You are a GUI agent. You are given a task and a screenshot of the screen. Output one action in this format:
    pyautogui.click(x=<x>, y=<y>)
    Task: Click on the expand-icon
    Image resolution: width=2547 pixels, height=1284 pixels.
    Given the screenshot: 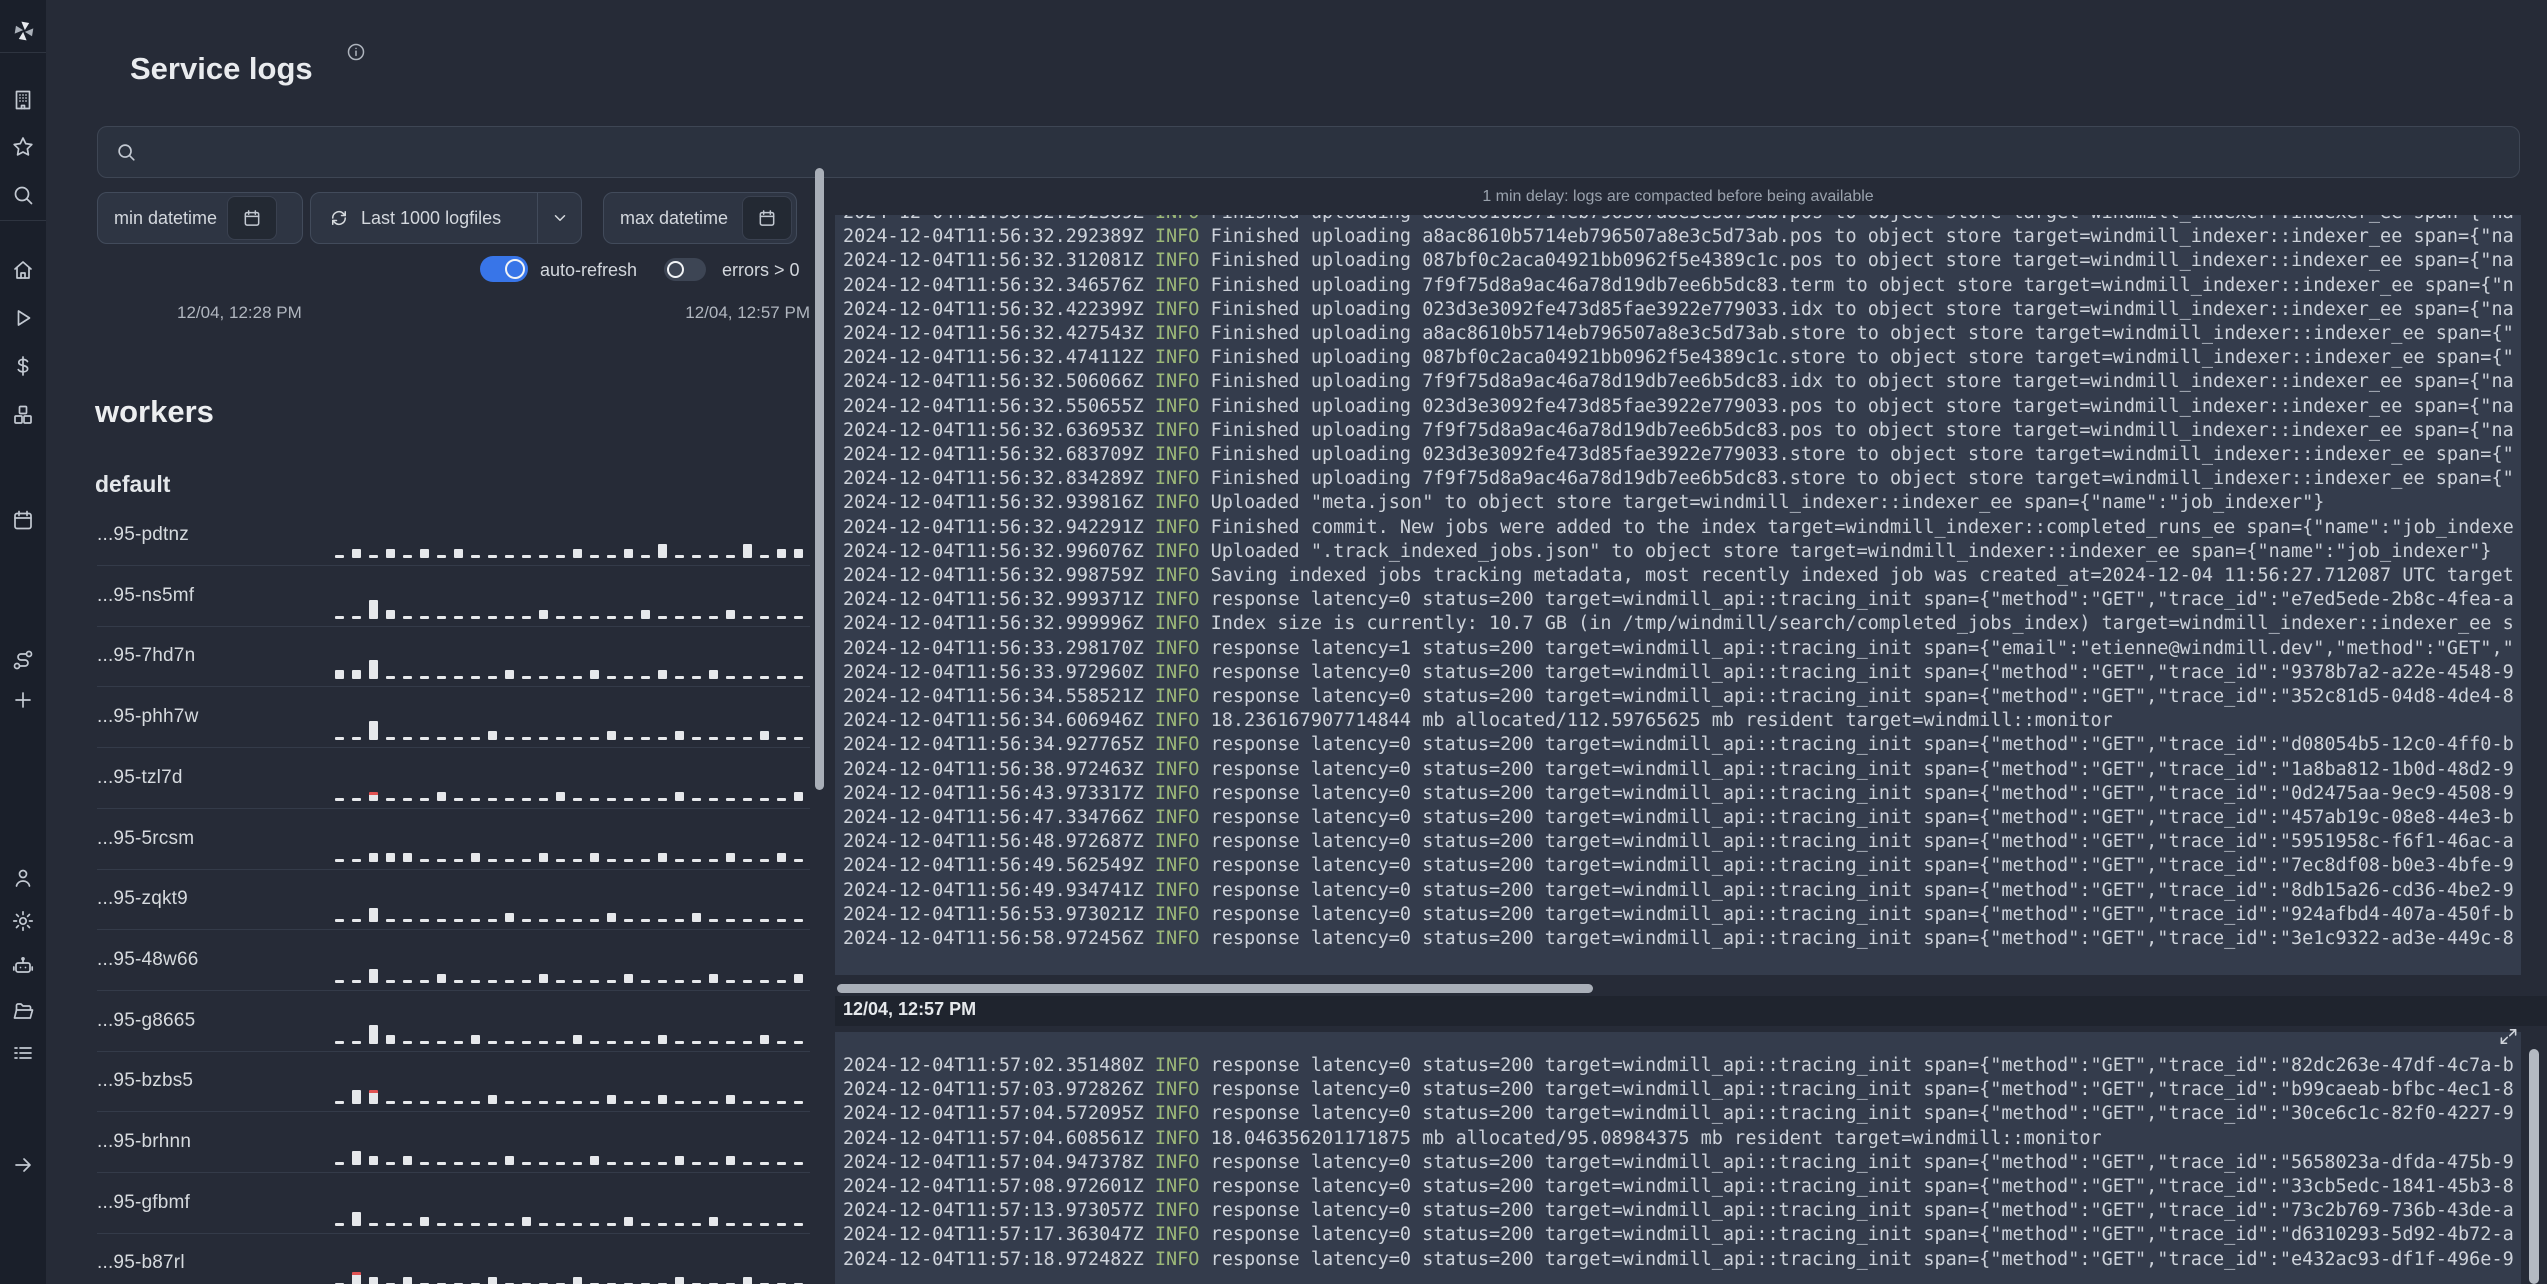 What is the action you would take?
    pyautogui.click(x=2508, y=1036)
    